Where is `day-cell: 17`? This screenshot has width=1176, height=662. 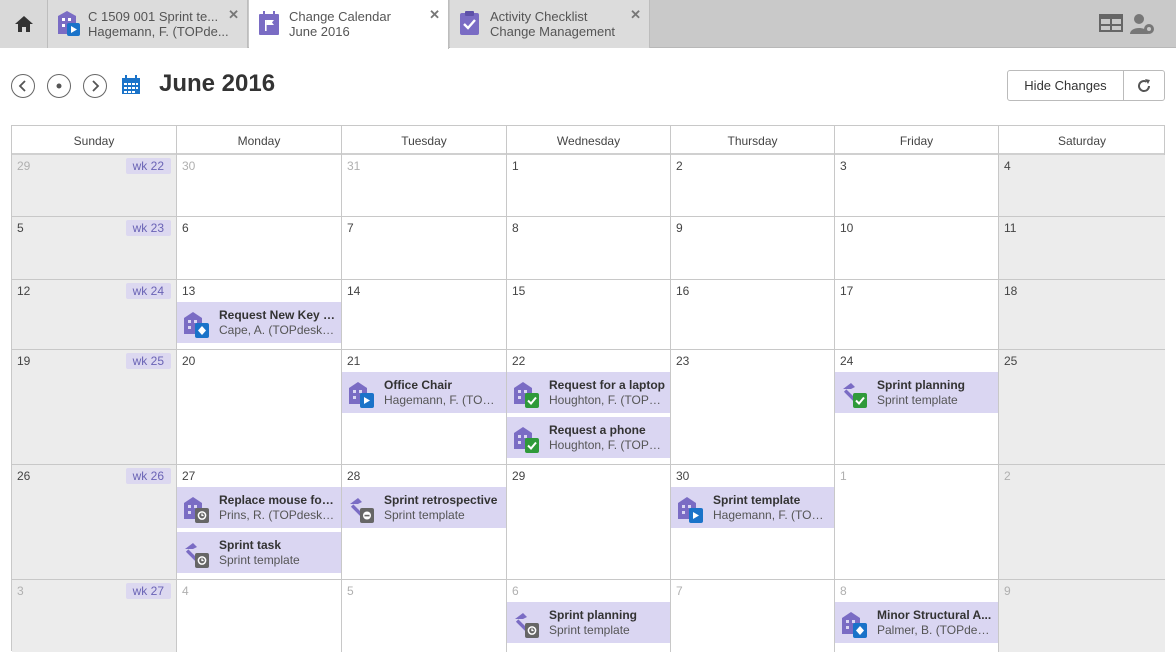 day-cell: 17 is located at coordinates (917, 314).